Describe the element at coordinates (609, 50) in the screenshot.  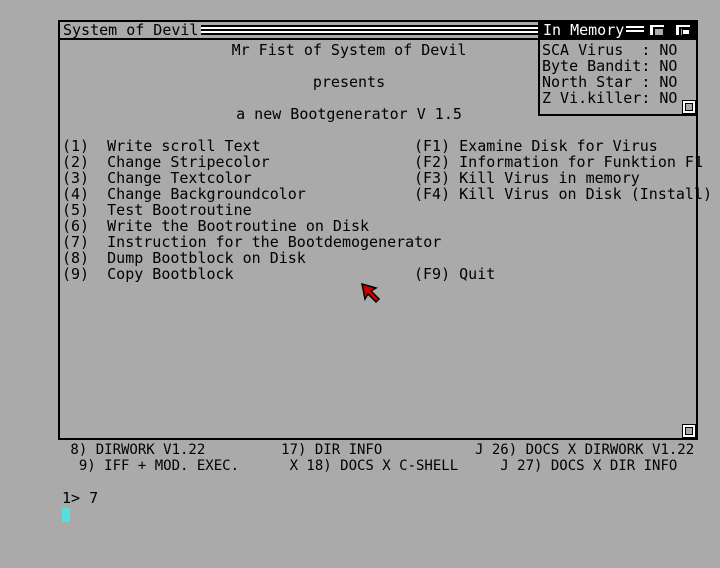
I see `memory-row: SCA Virus : NO` at that location.